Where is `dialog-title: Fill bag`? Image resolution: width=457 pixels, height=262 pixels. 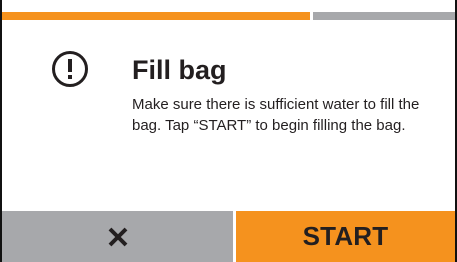
dialog-title: Fill bag is located at coordinates (179, 70).